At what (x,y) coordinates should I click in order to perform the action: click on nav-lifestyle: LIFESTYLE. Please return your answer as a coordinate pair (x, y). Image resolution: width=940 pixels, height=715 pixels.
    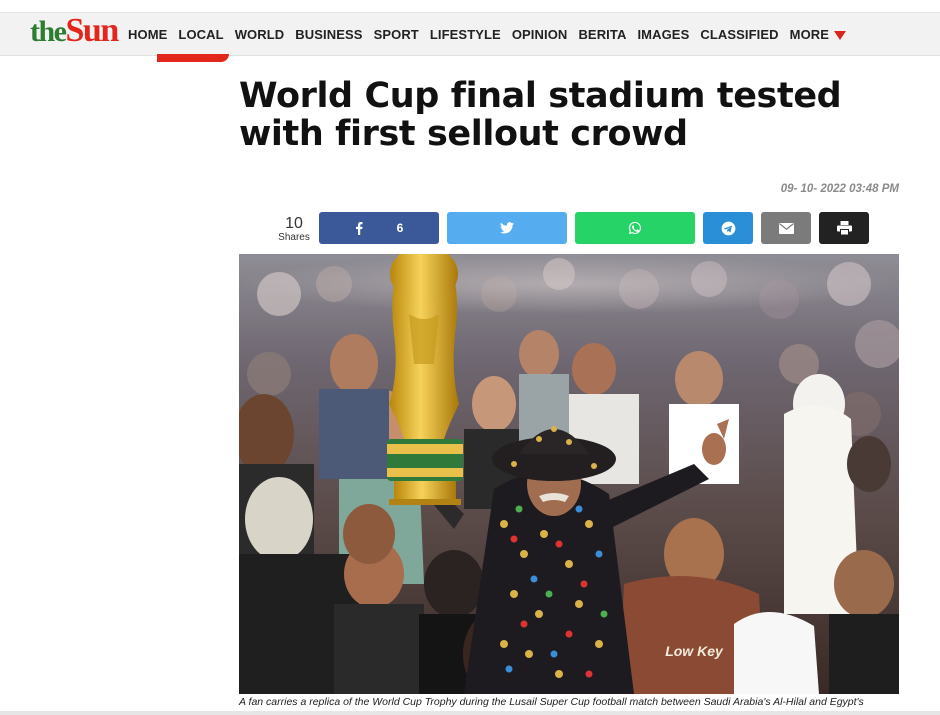
    Looking at the image, I should click on (465, 34).